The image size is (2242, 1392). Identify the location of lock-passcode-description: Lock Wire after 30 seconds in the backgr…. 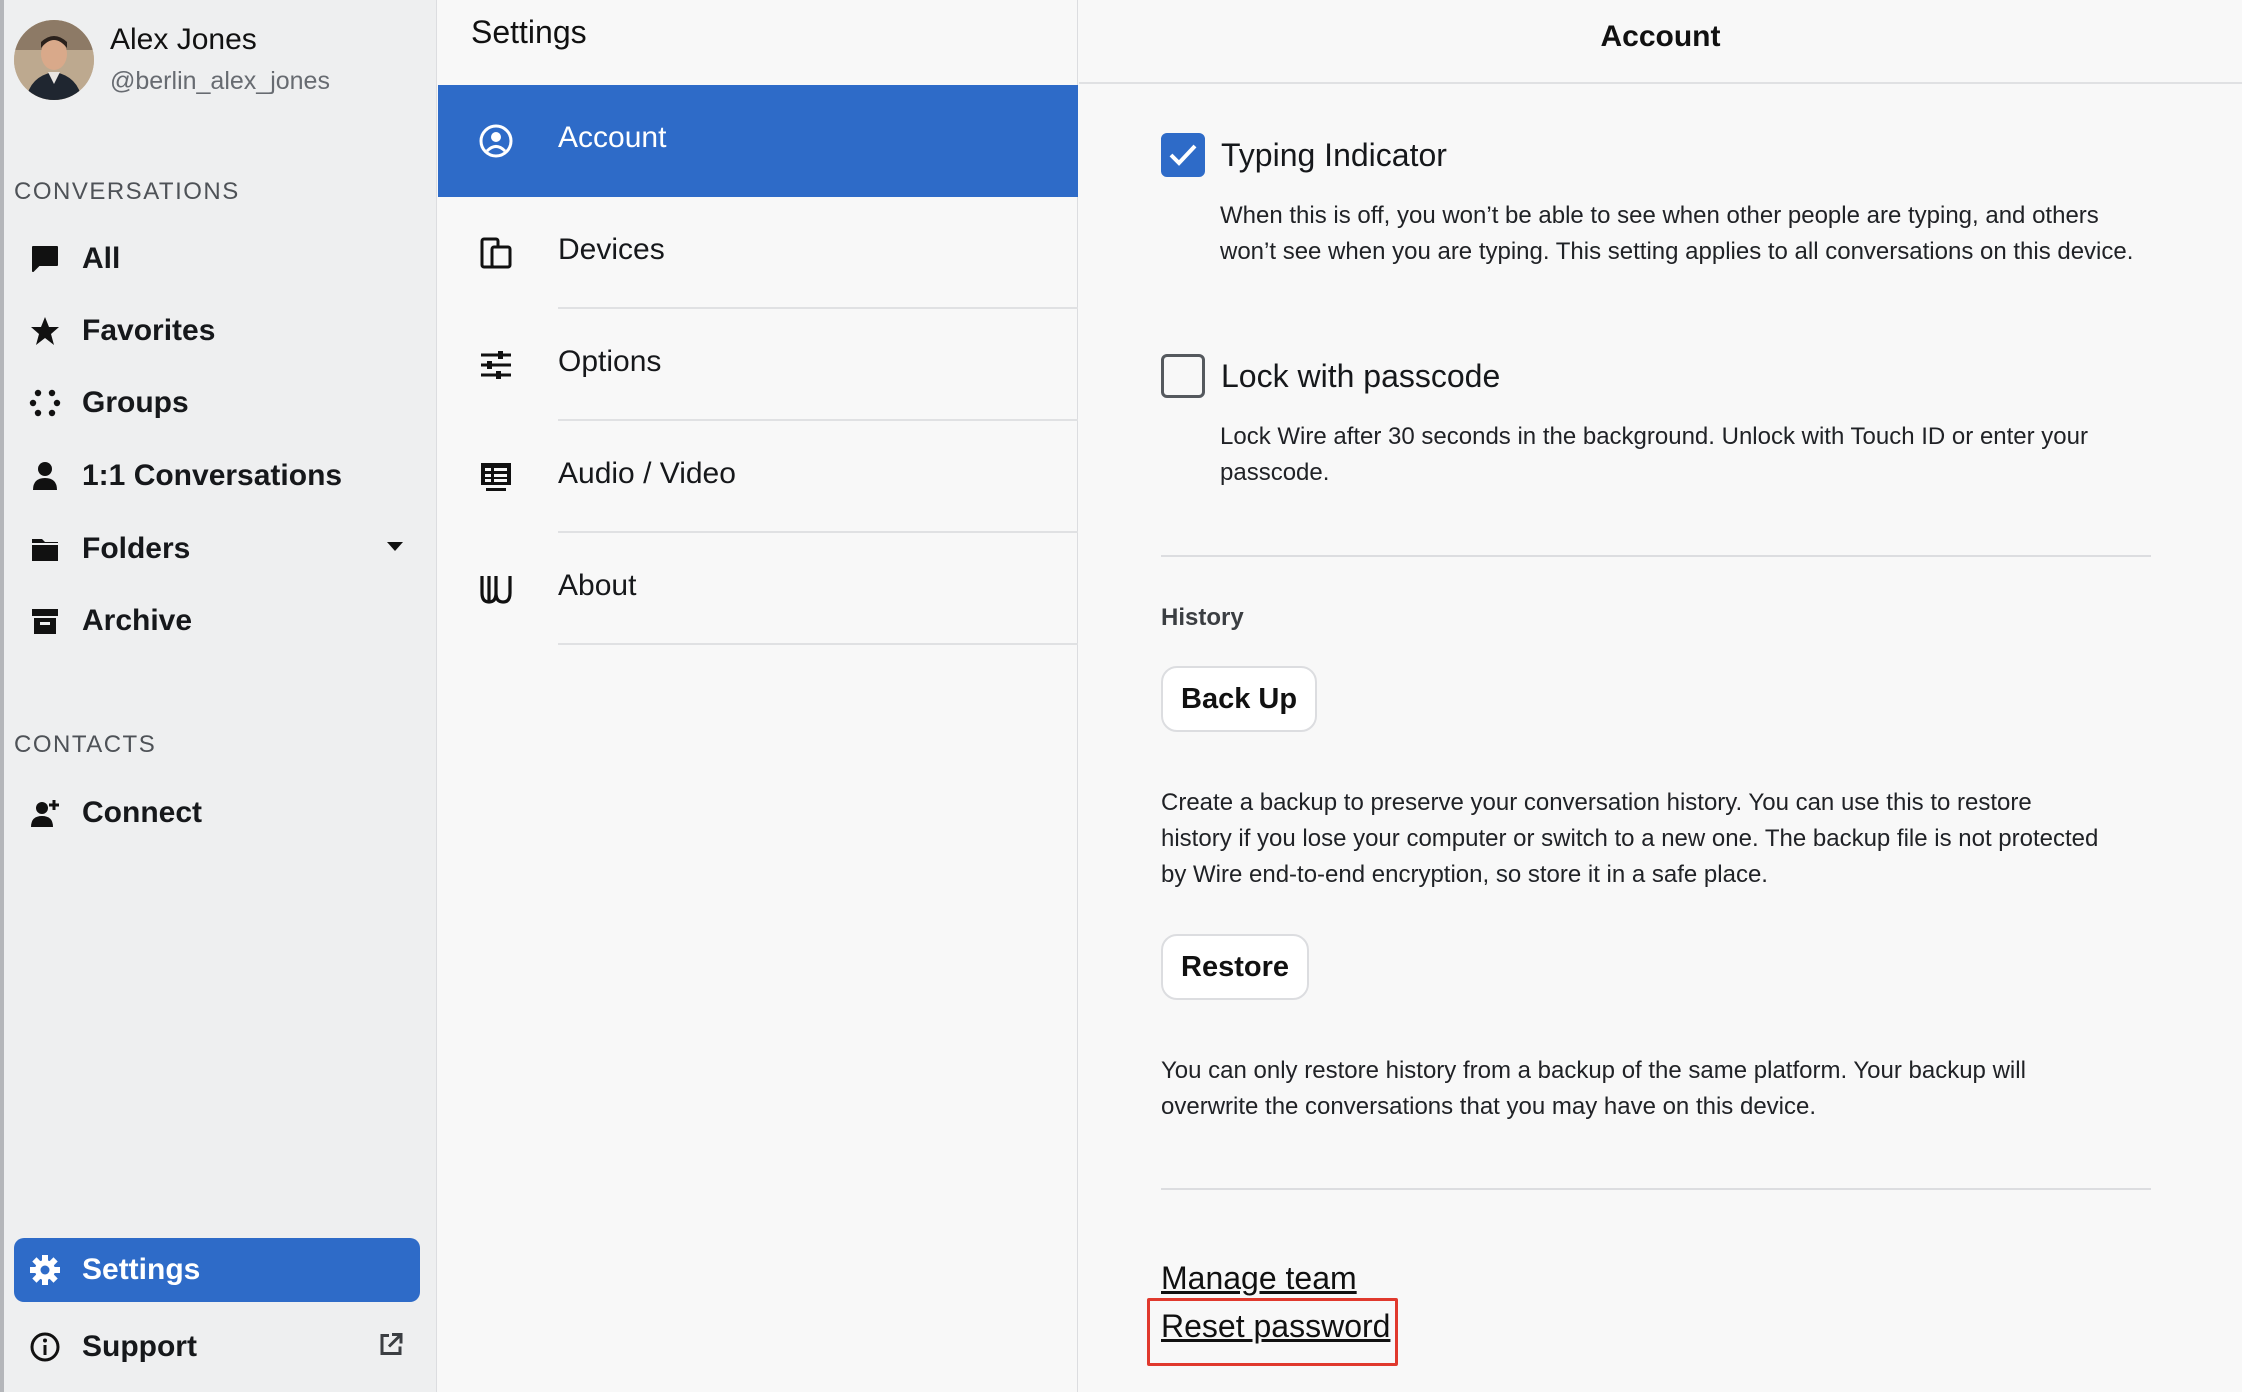
(1654, 454).